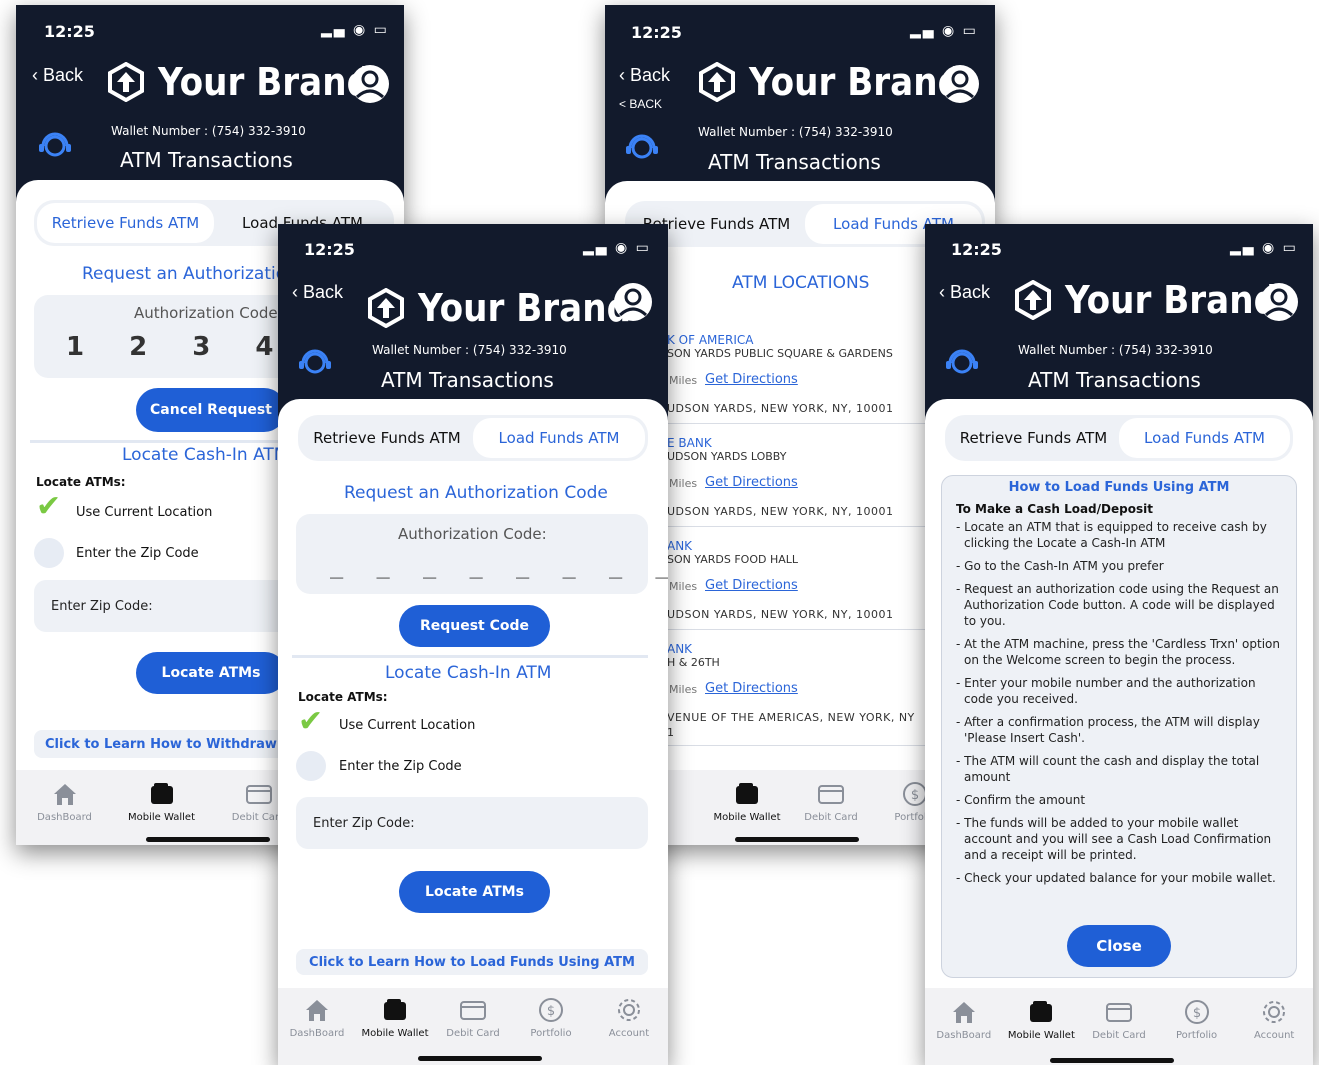  I want to click on nav-account-label: Account, so click(629, 1033).